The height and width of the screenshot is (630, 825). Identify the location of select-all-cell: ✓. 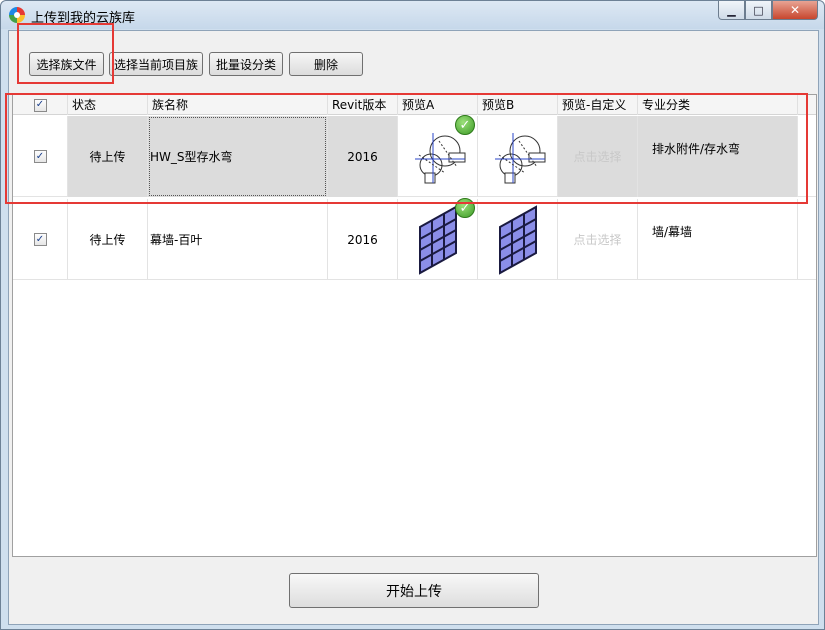
(40, 105).